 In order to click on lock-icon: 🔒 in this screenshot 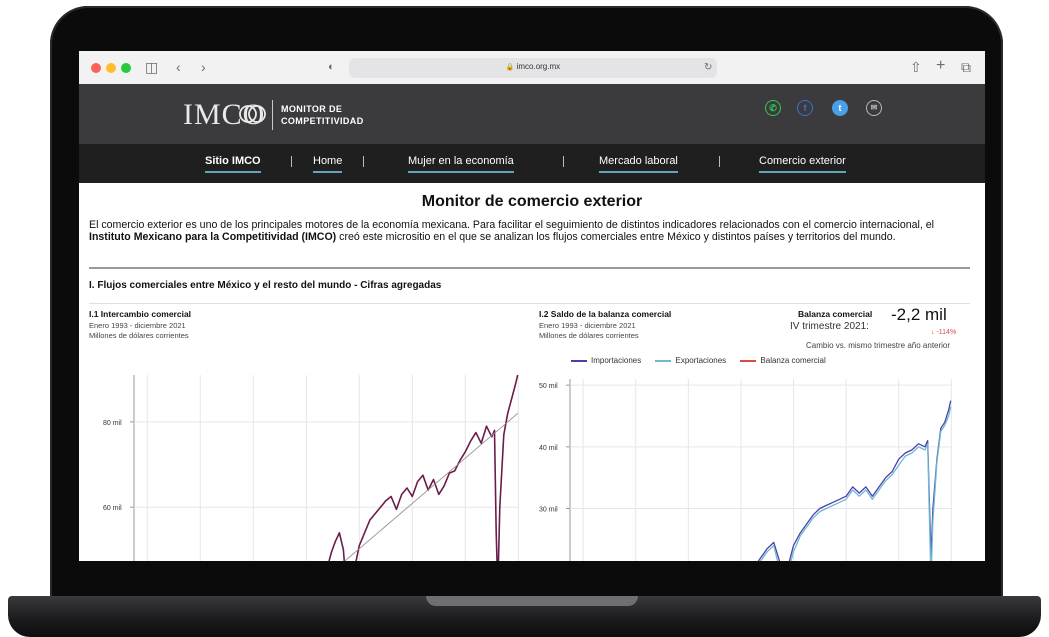, I will do `click(510, 67)`.